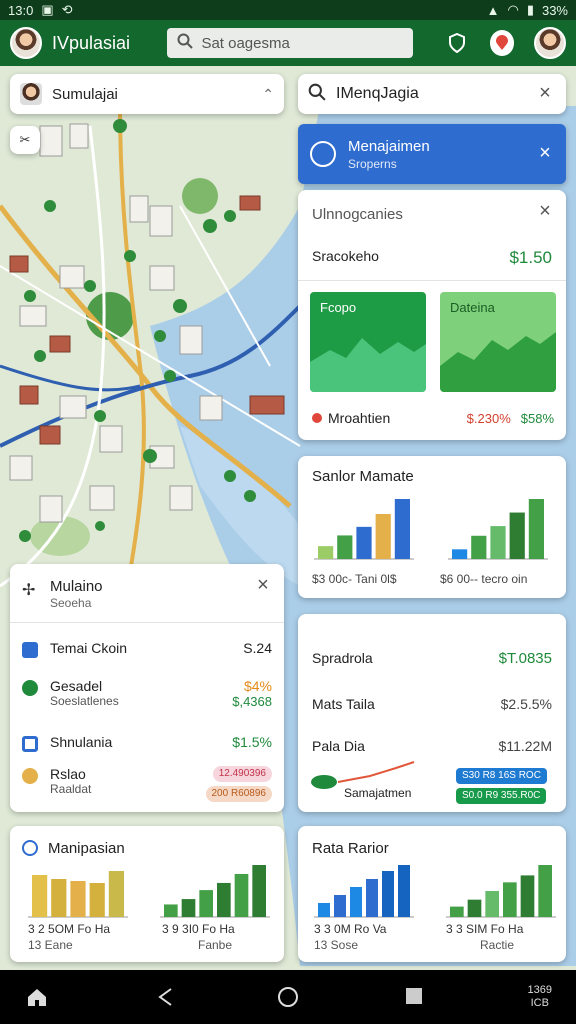 Image resolution: width=576 pixels, height=1024 pixels. Describe the element at coordinates (317, 94) in the screenshot. I see `search-icon` at that location.